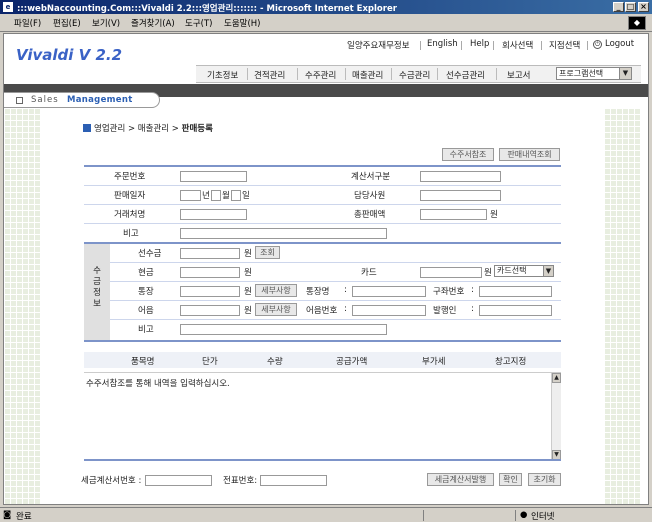 The height and width of the screenshot is (522, 652). I want to click on reset-button: 초기화, so click(544, 479).